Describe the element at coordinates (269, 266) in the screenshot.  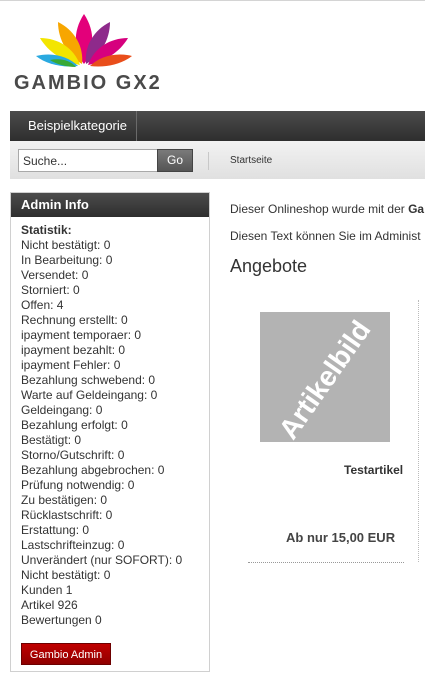
I see `offers-heading: Angebote` at that location.